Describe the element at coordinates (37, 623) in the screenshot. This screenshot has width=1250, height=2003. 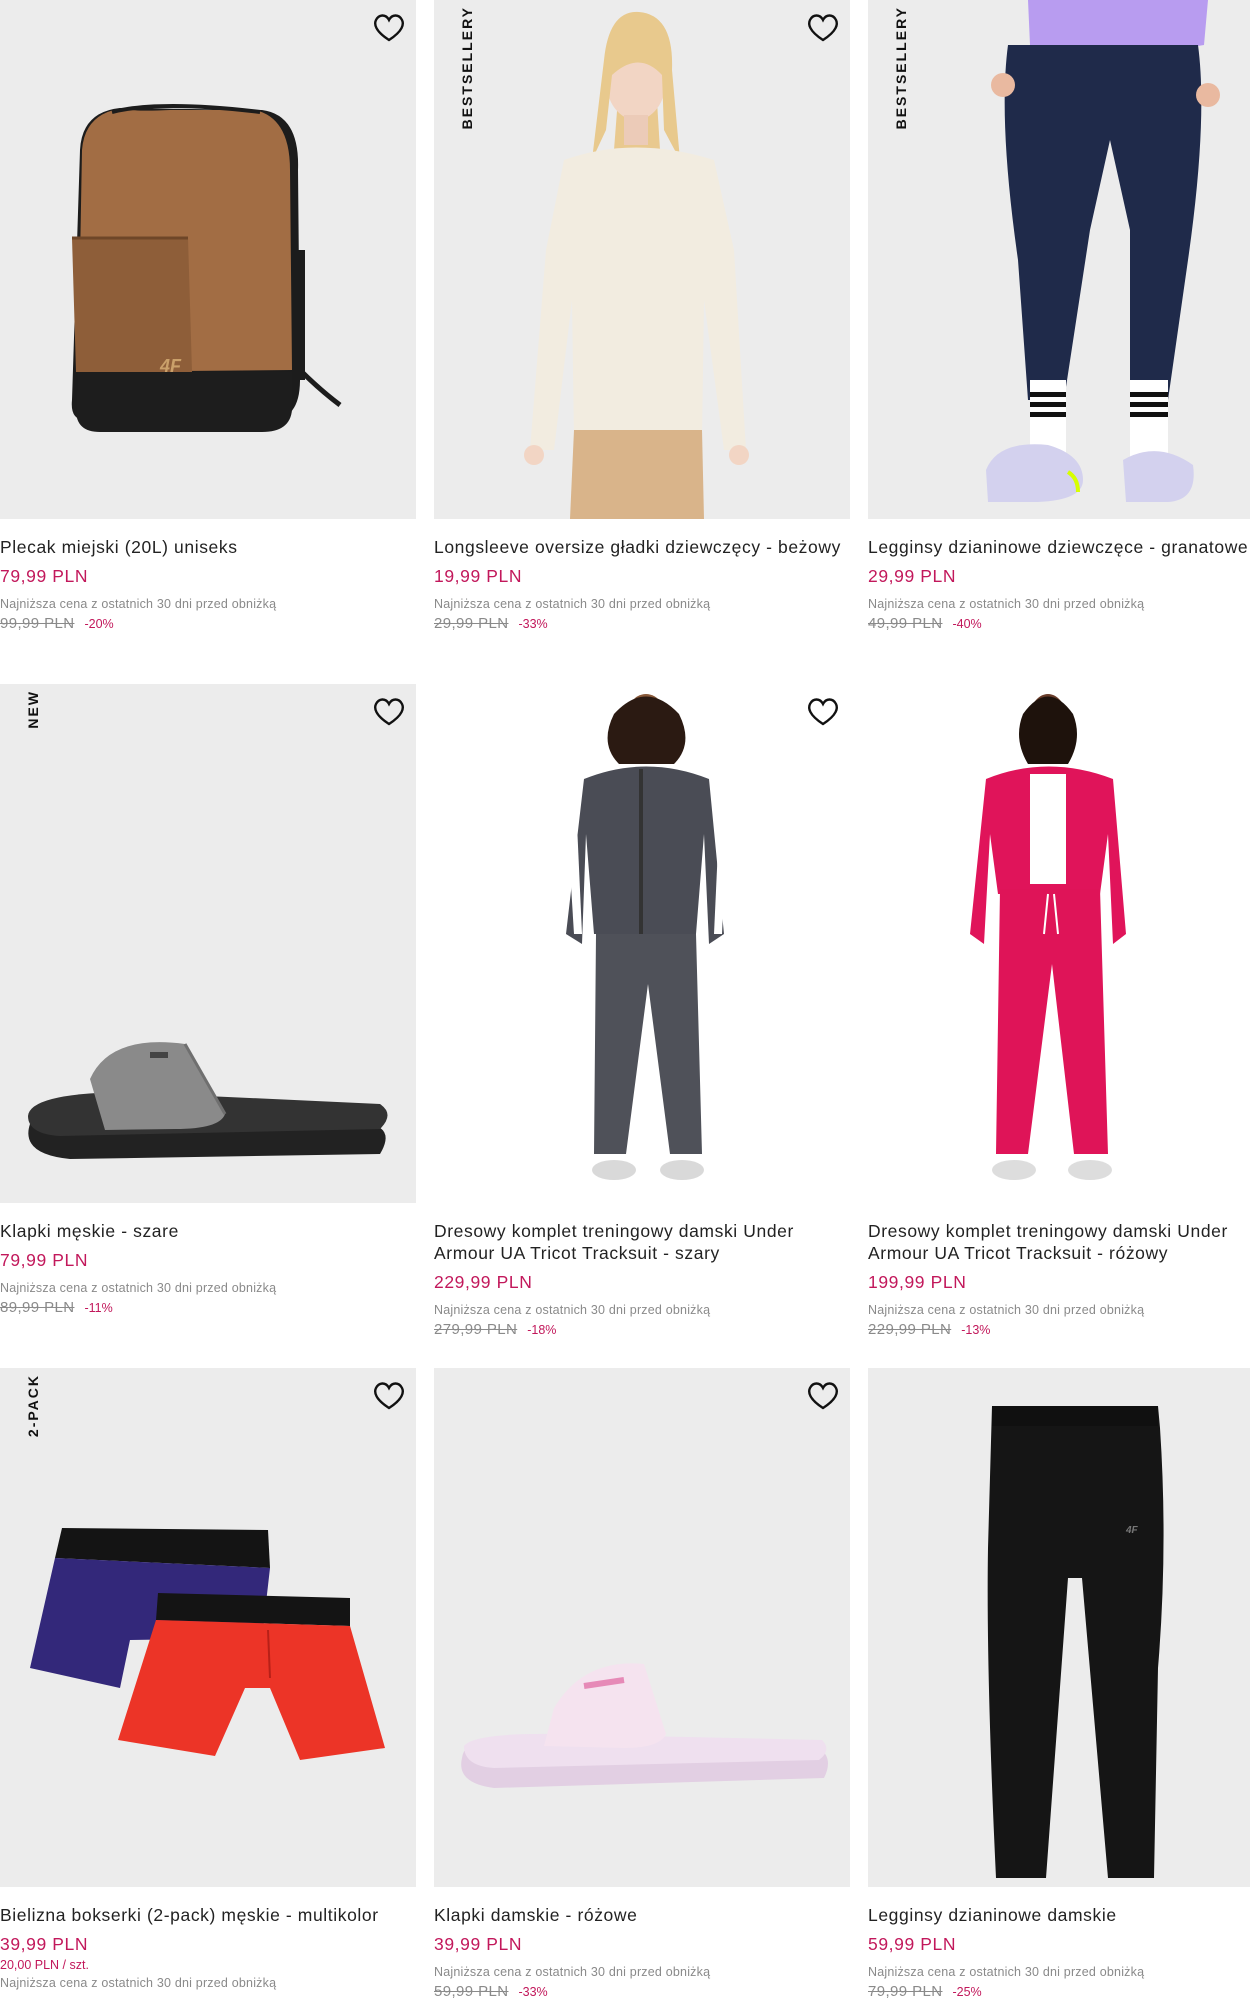
I see `old-price: 99,99 PLN` at that location.